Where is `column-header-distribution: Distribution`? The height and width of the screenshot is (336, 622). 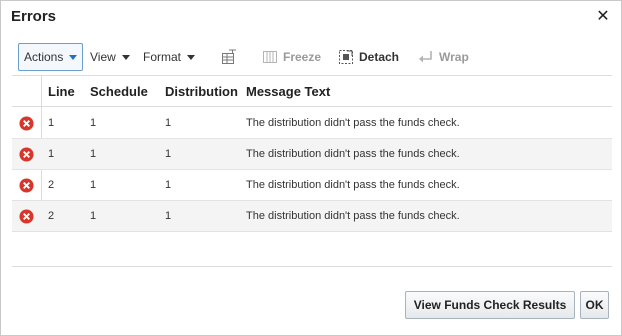 column-header-distribution: Distribution is located at coordinates (201, 91).